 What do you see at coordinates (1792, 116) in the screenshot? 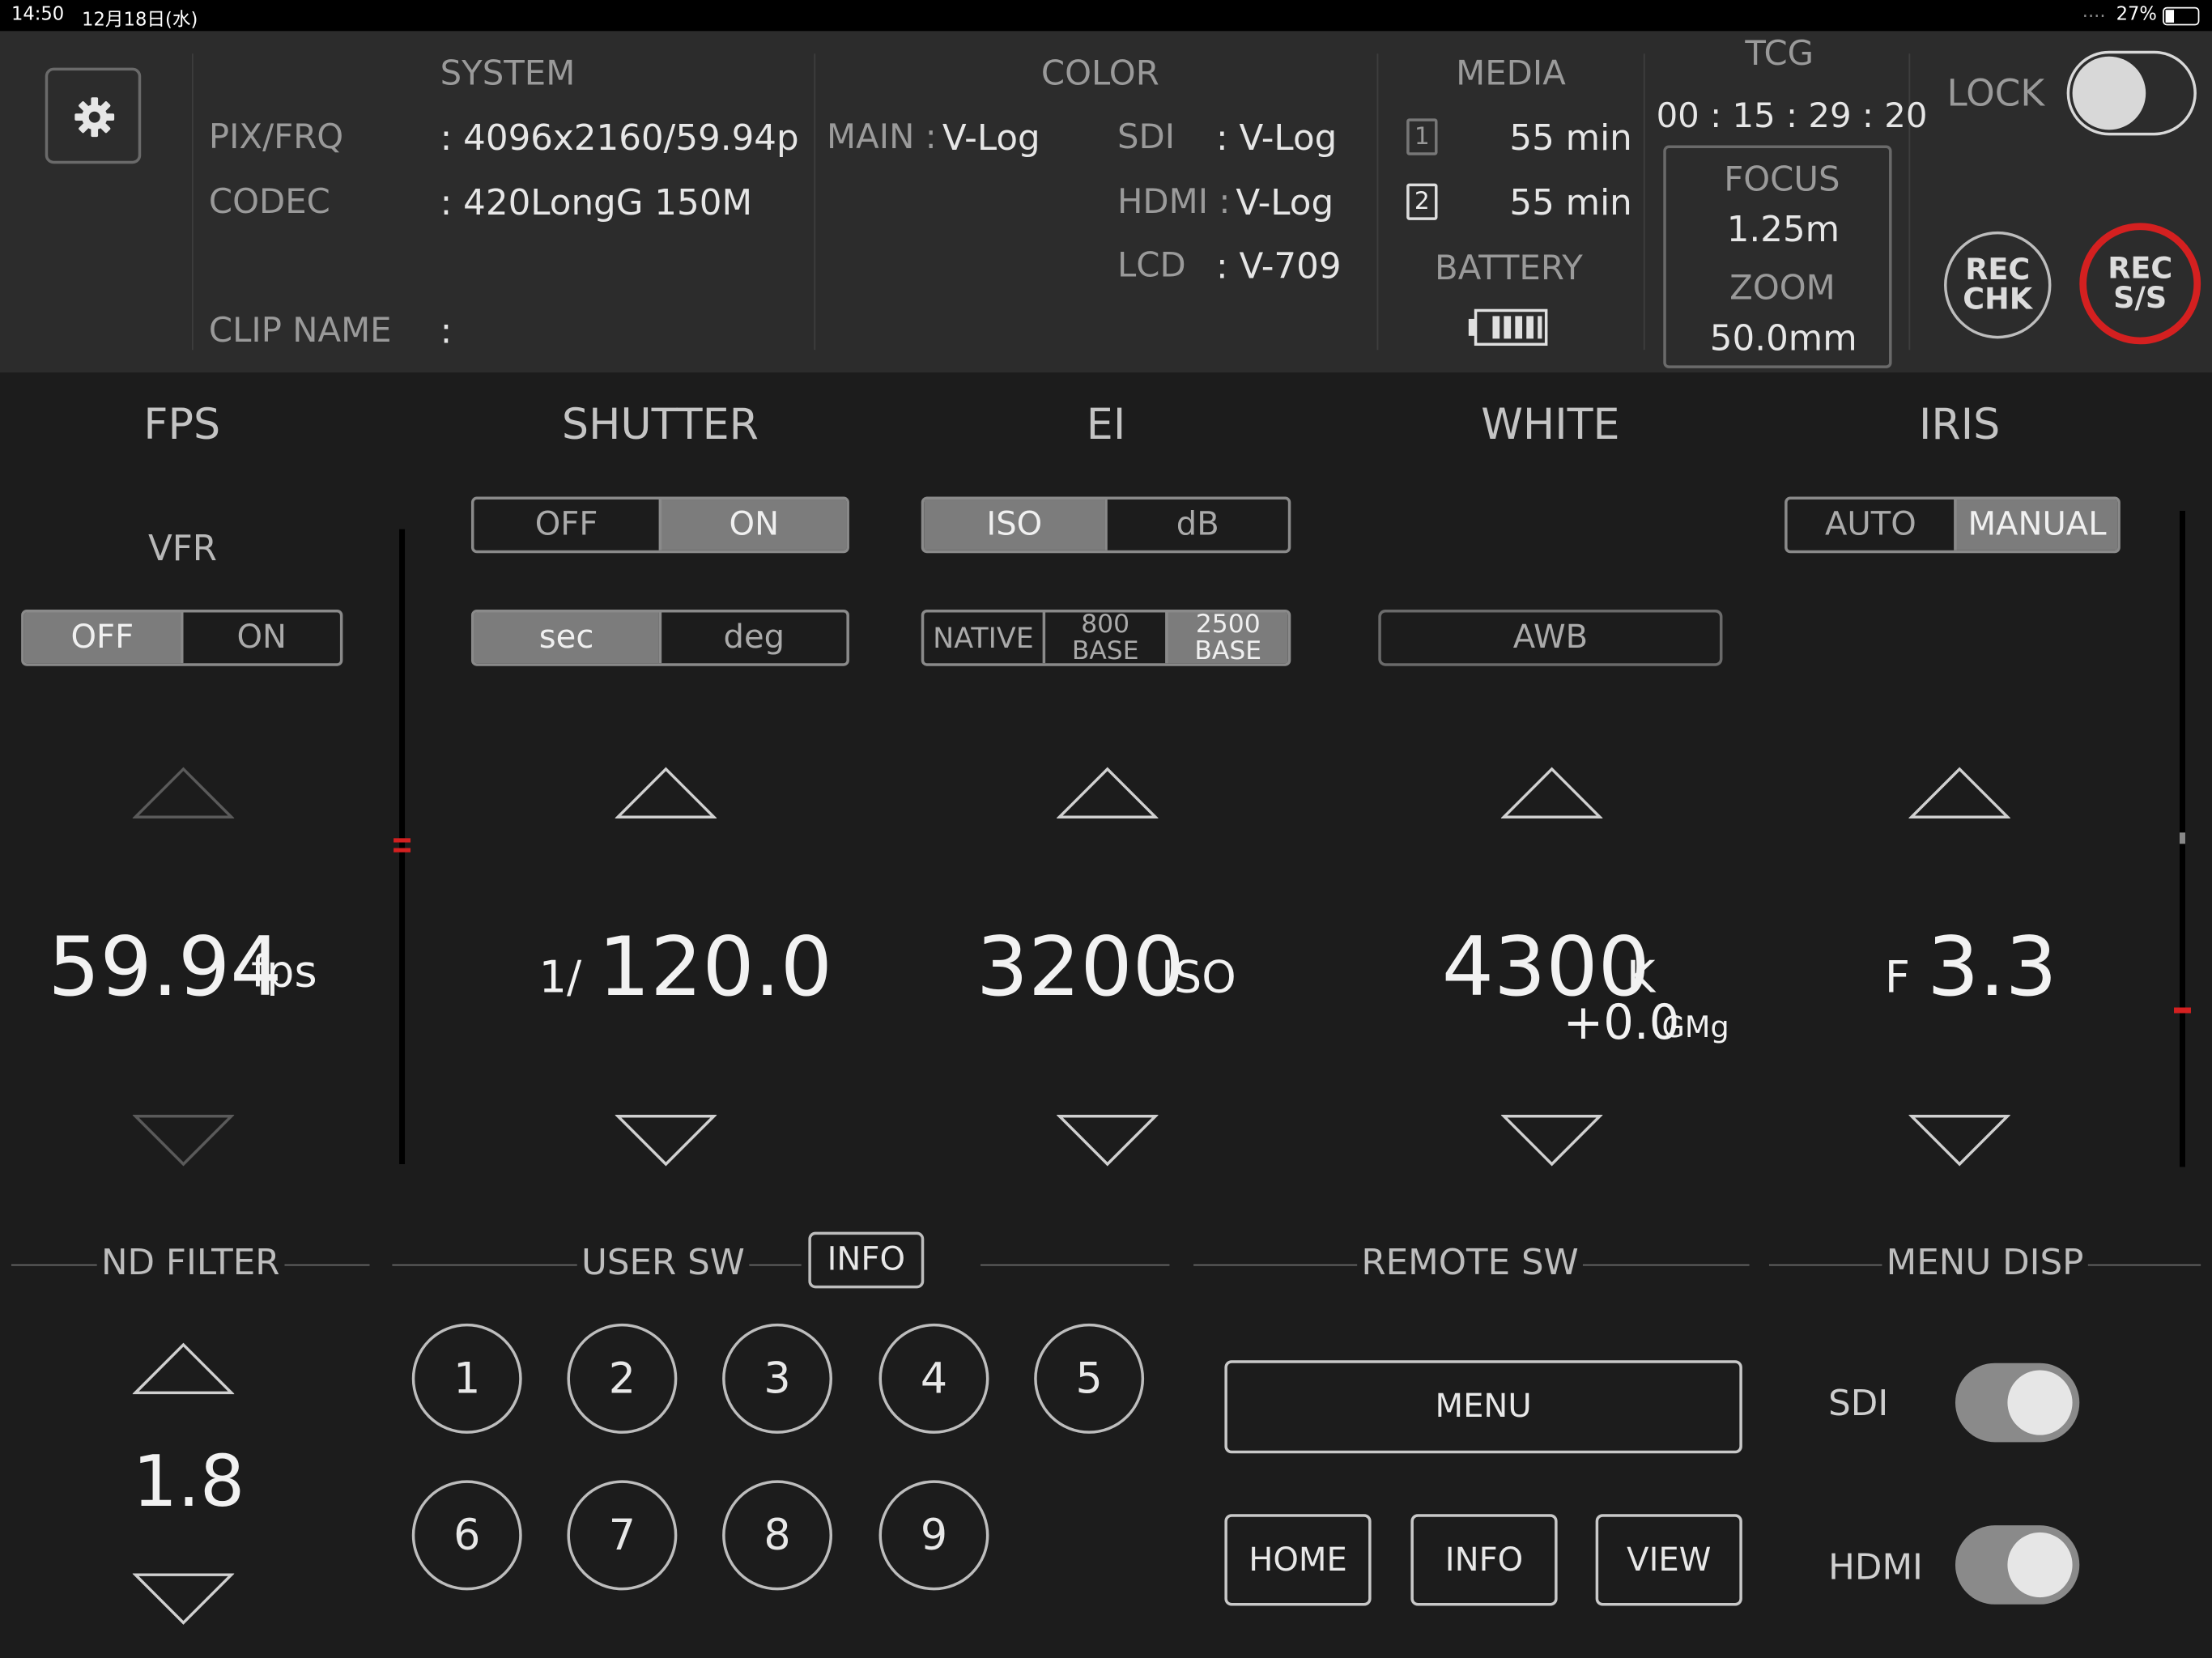
I see `tcg-value: 00 : 15 : 29 : 20` at bounding box center [1792, 116].